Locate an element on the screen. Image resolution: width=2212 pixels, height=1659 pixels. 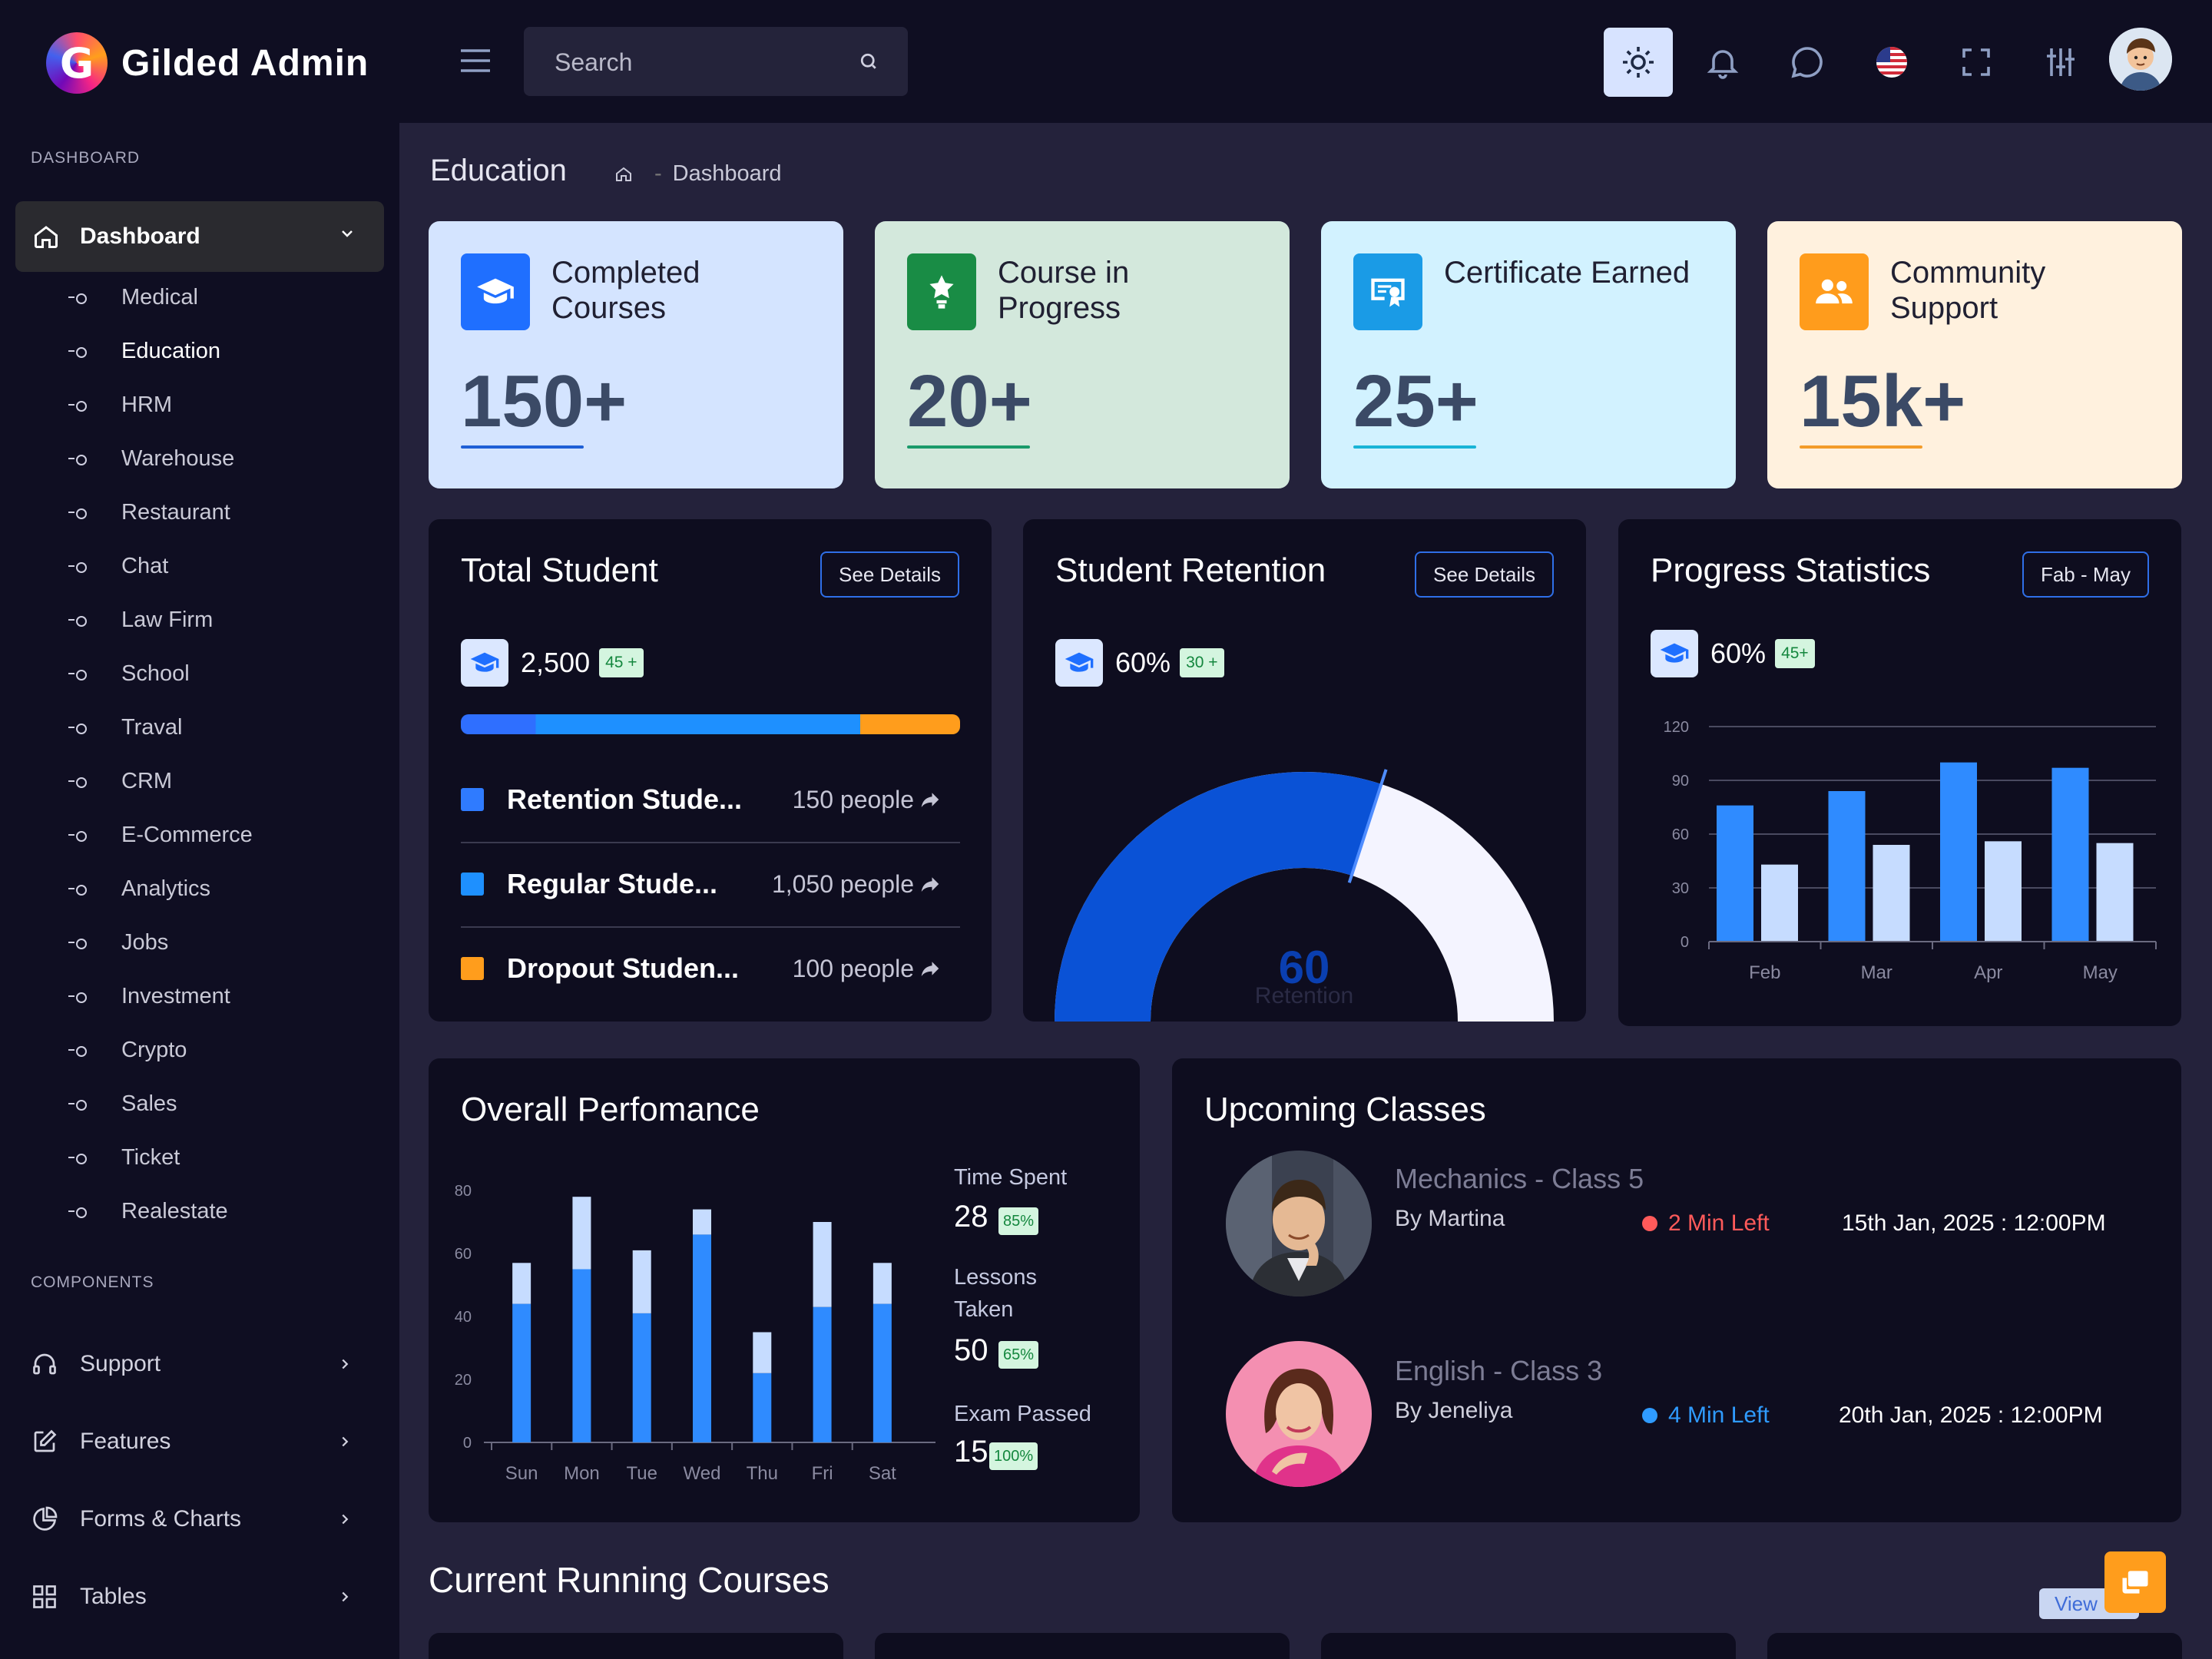
card-title: Progress Statistics is located at coordinates (1791, 570).